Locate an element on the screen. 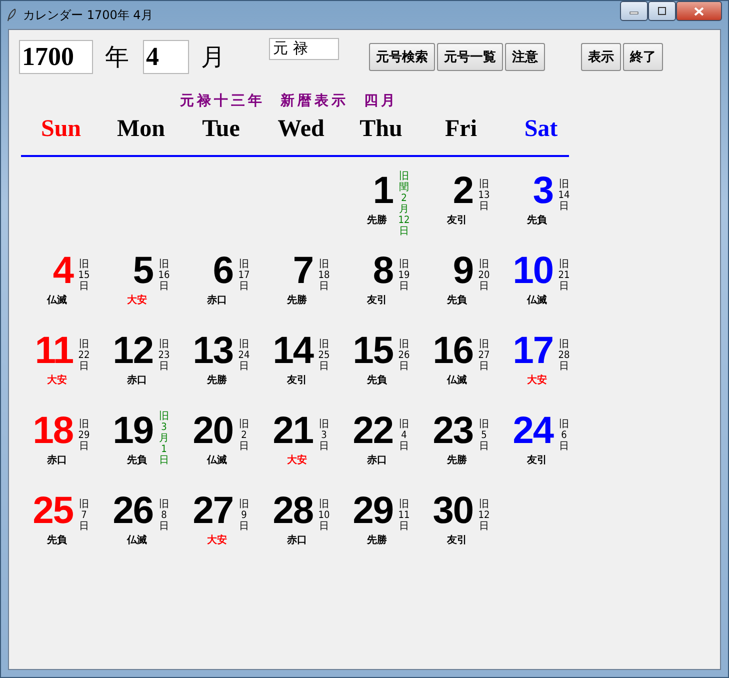  old-calendar-date: 旧 16 日 is located at coordinates (164, 276).